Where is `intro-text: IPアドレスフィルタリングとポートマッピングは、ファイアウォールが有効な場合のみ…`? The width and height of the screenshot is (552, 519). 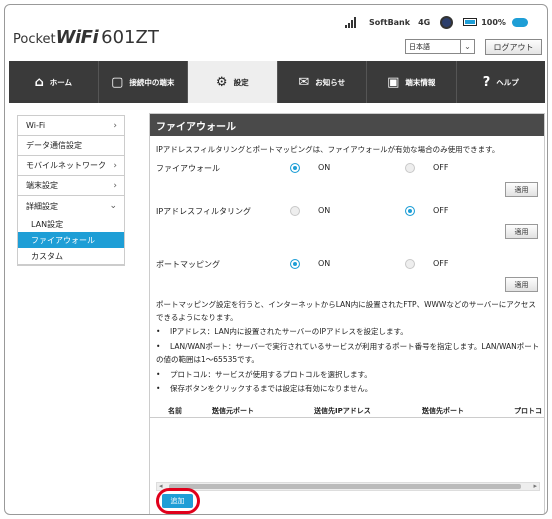 intro-text: IPアドレスフィルタリングとポートマッピングは、ファイアウォールが有効な場合のみ… is located at coordinates (328, 149).